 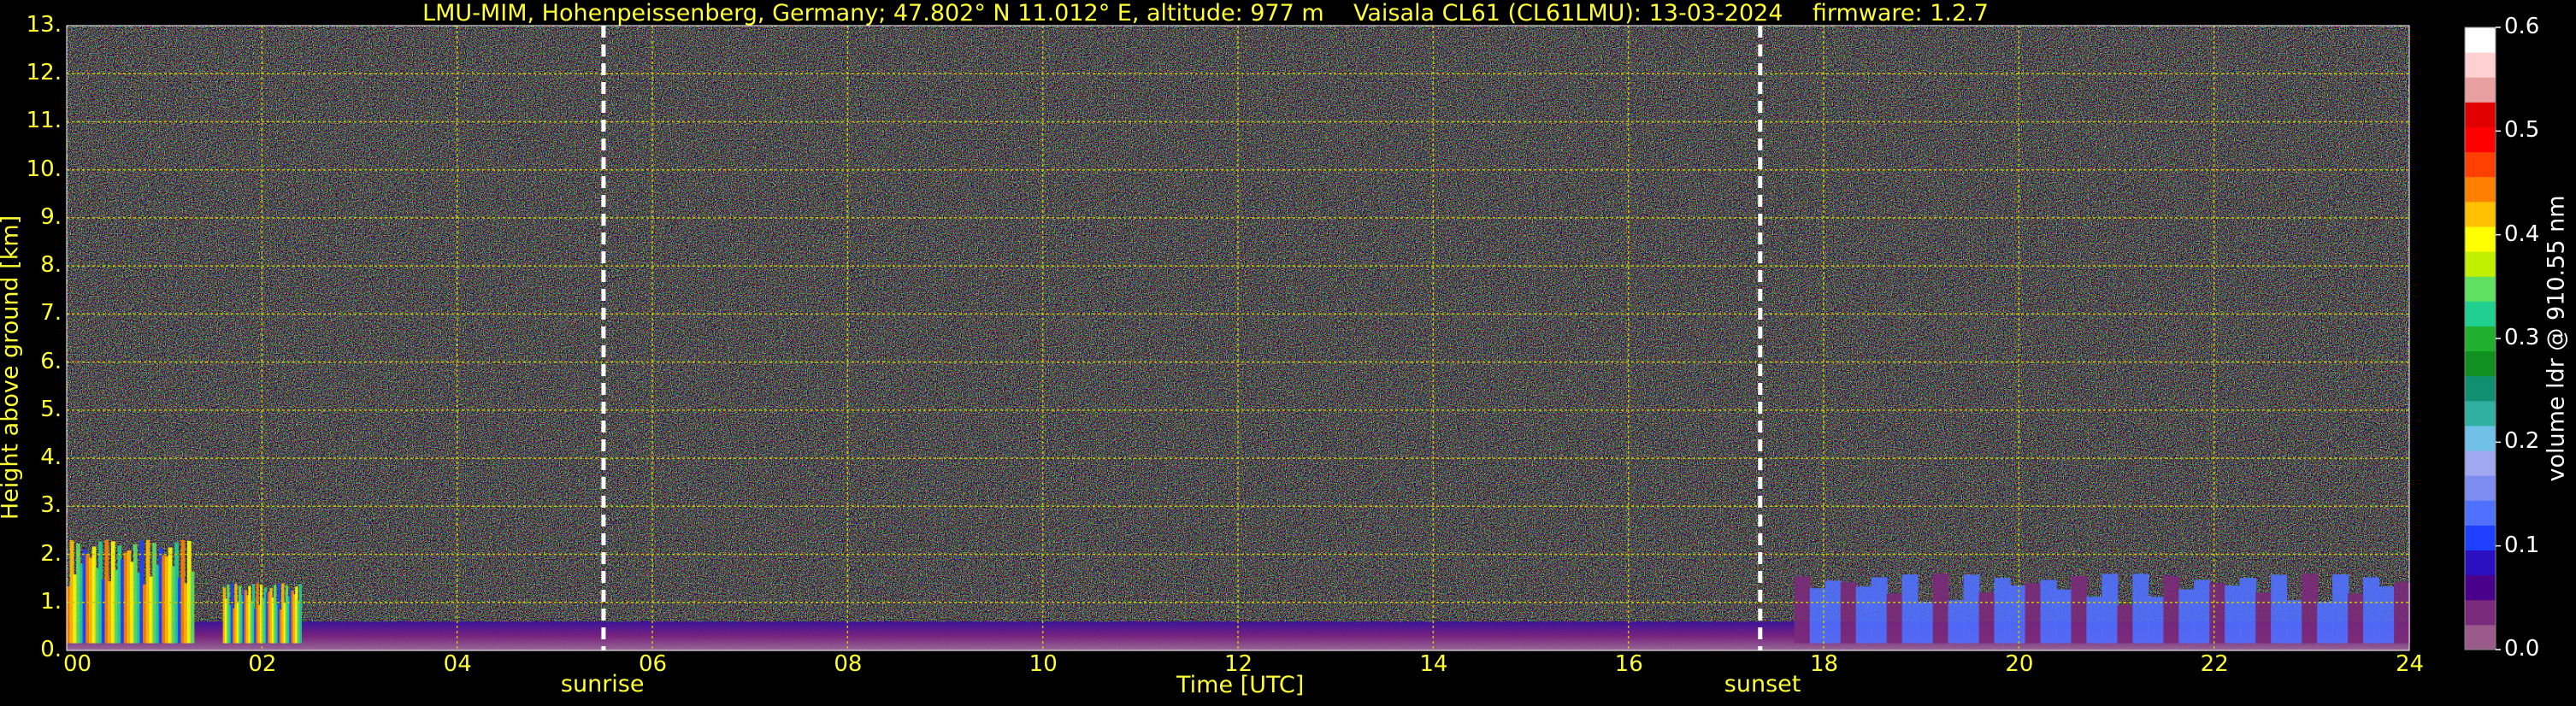 I want to click on colorbar-tick-label: 0.4, so click(x=2522, y=234).